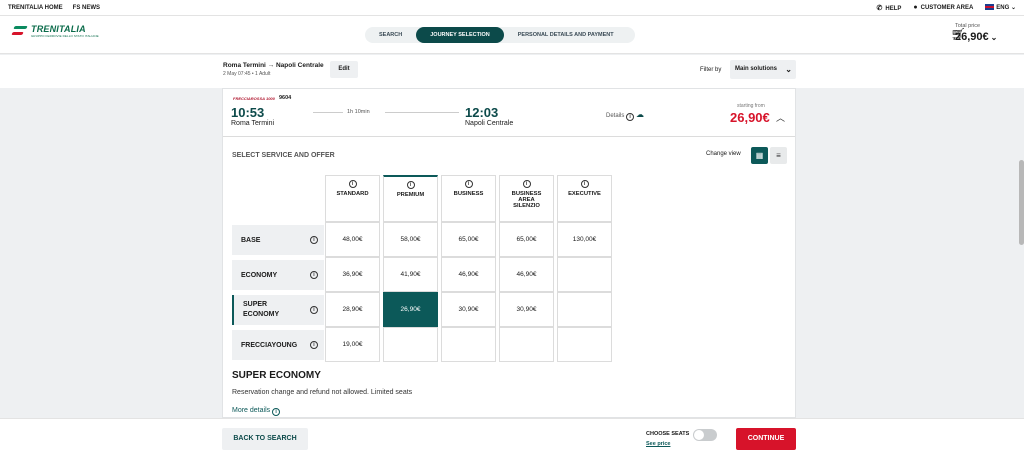 The image size is (1024, 459). I want to click on step-journey-selection: JOURNEY SELECTION, so click(460, 35).